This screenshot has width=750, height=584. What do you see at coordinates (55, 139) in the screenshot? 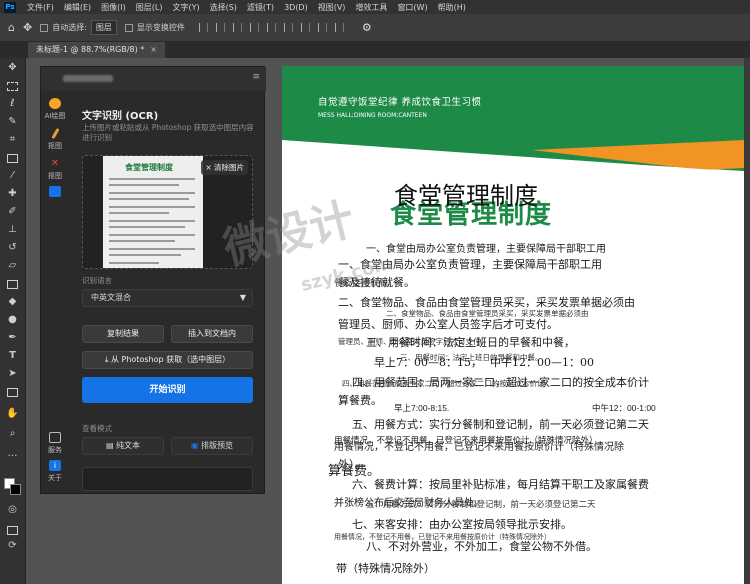
I see `nav-cutout: 抠图` at bounding box center [55, 139].